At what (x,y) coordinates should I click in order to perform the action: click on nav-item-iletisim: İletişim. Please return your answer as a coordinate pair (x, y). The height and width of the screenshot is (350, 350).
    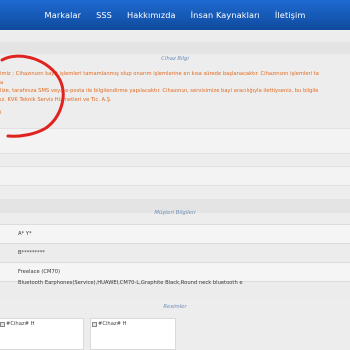
    Looking at the image, I should click on (290, 15).